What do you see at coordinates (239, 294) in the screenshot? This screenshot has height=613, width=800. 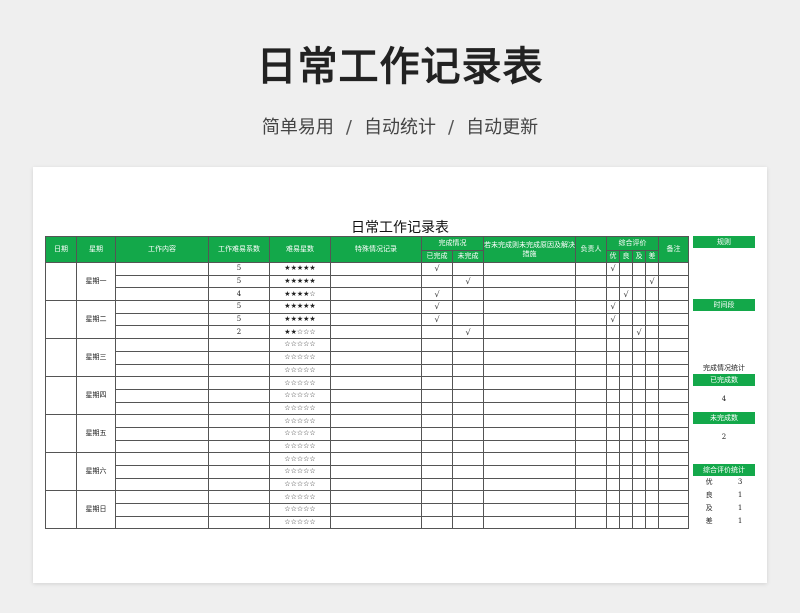 I see `coefficient-cell: 4` at bounding box center [239, 294].